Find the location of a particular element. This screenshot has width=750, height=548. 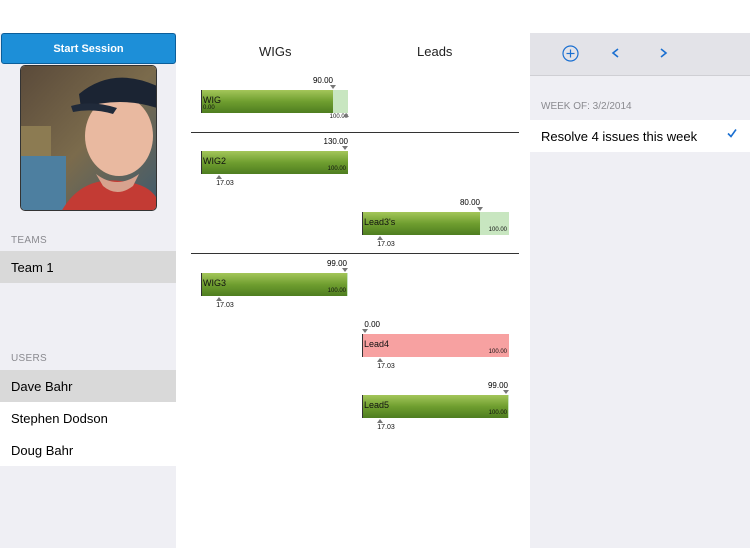

gauge-bar is located at coordinates (274, 101).